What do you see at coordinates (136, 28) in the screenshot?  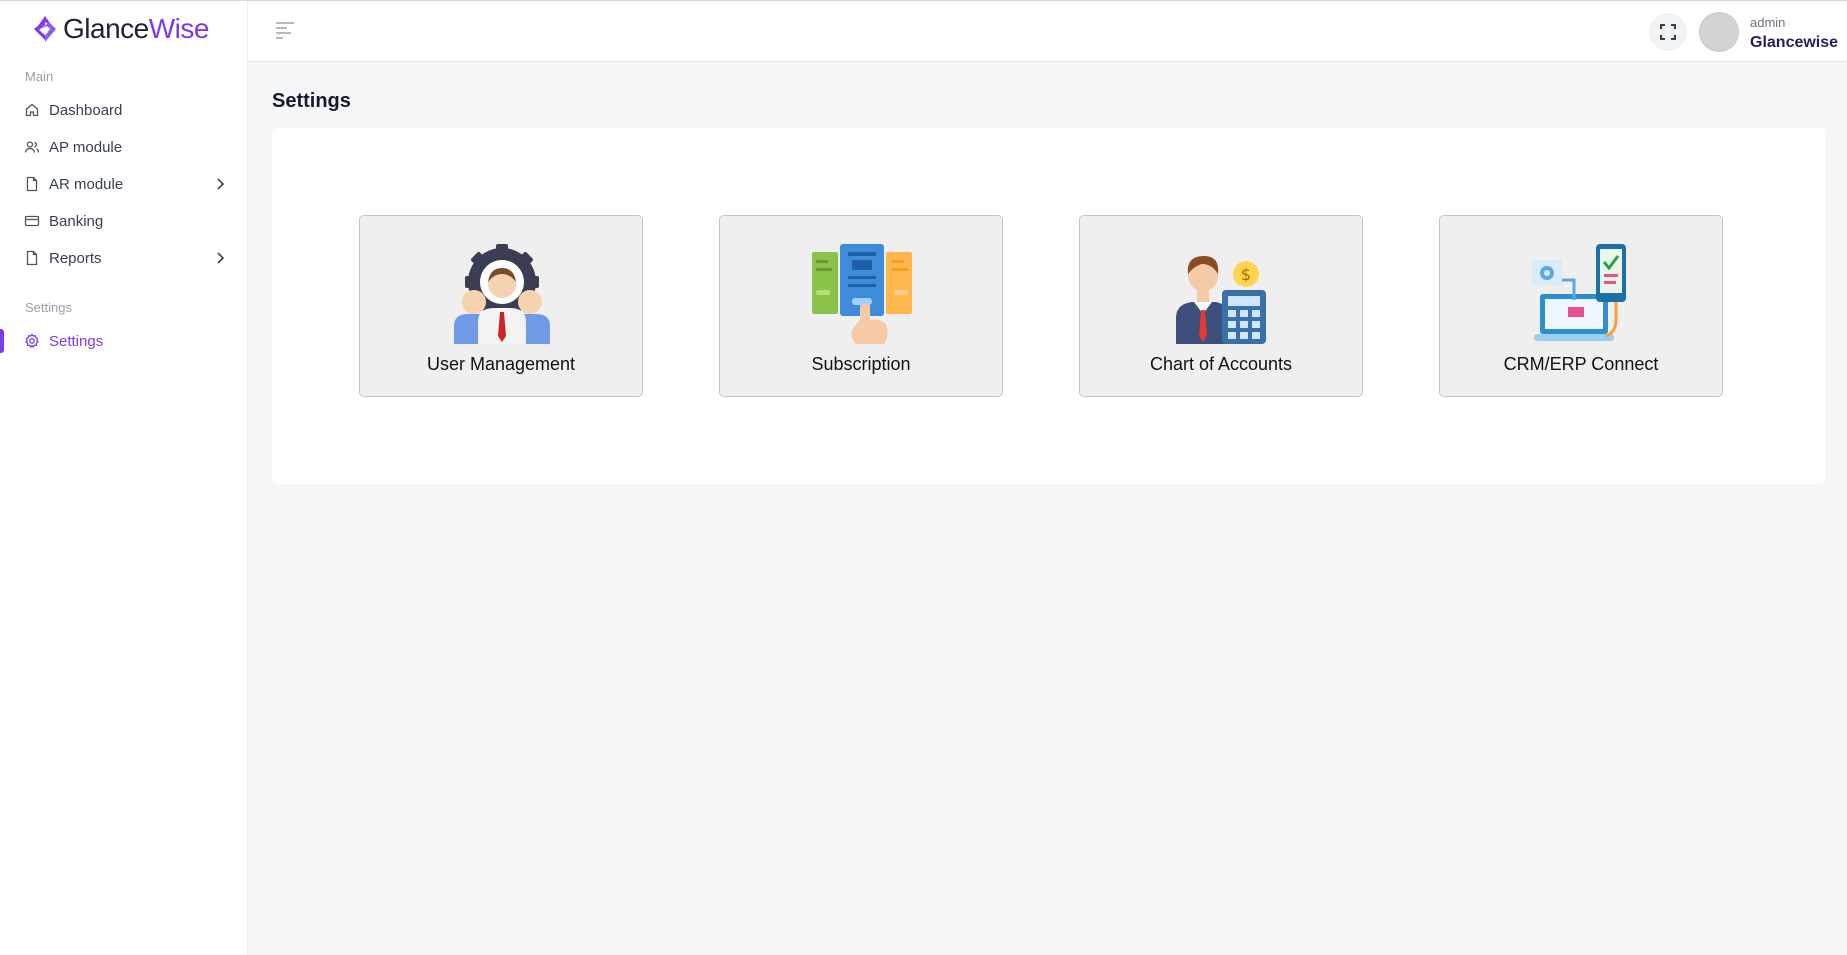 I see `brand-name: GlanceWise` at bounding box center [136, 28].